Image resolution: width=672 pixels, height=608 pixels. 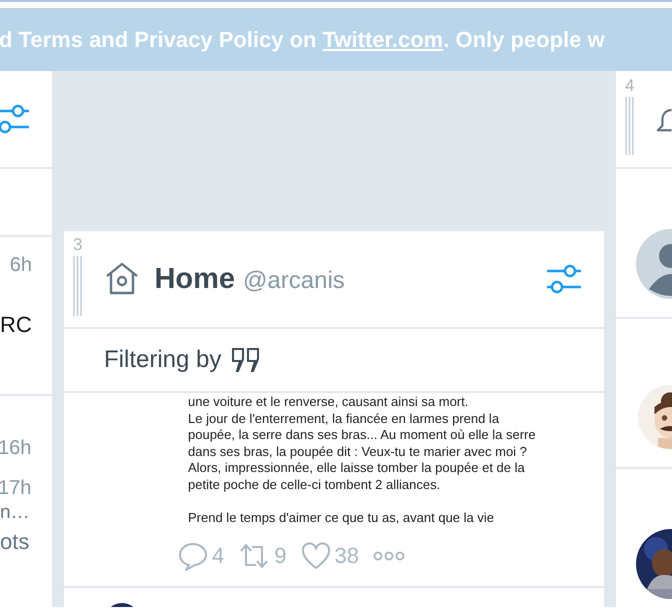 I want to click on column-number: 3, so click(x=77, y=245).